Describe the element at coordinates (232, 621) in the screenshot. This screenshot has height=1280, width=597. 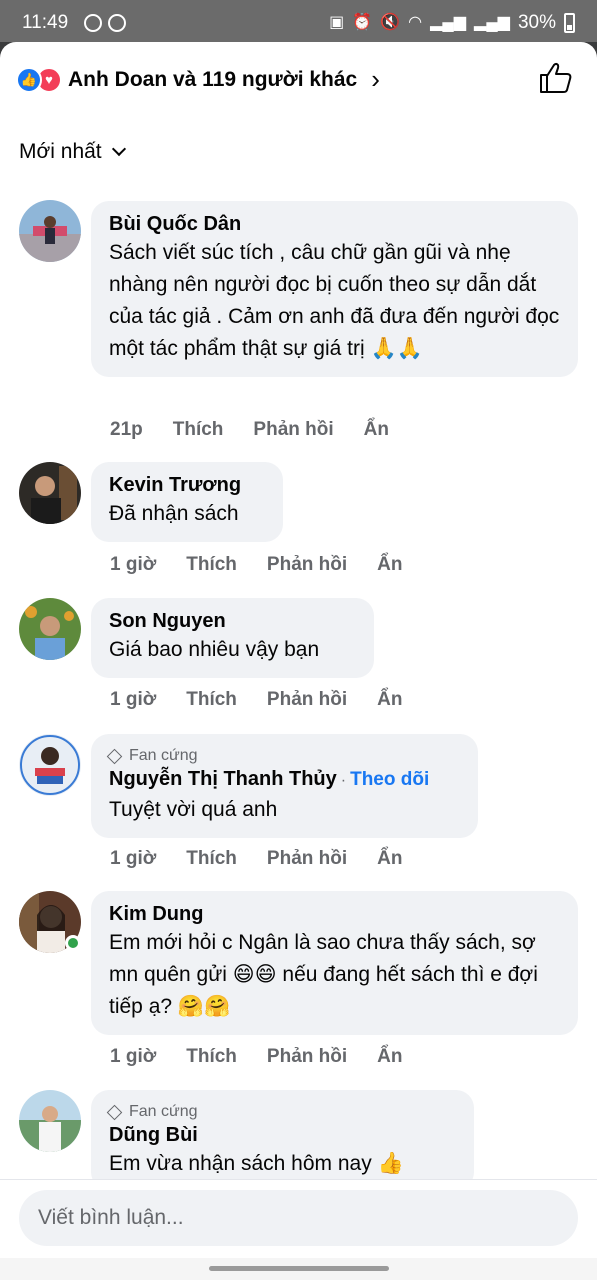
I see `comment-author: Son Nguyen` at that location.